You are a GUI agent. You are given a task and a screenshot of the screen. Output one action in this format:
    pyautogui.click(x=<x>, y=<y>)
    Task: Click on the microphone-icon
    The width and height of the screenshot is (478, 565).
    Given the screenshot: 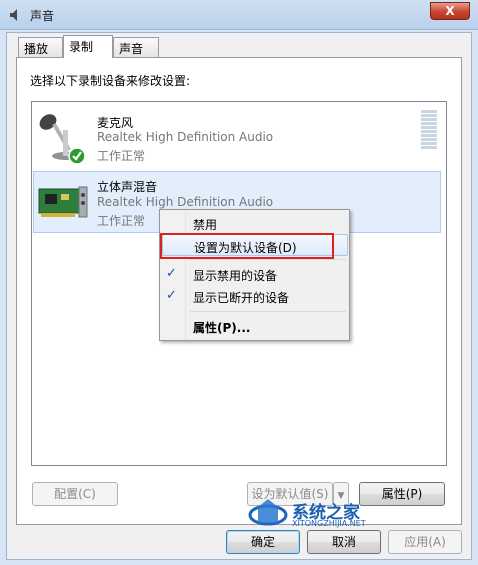 What is the action you would take?
    pyautogui.click(x=63, y=138)
    